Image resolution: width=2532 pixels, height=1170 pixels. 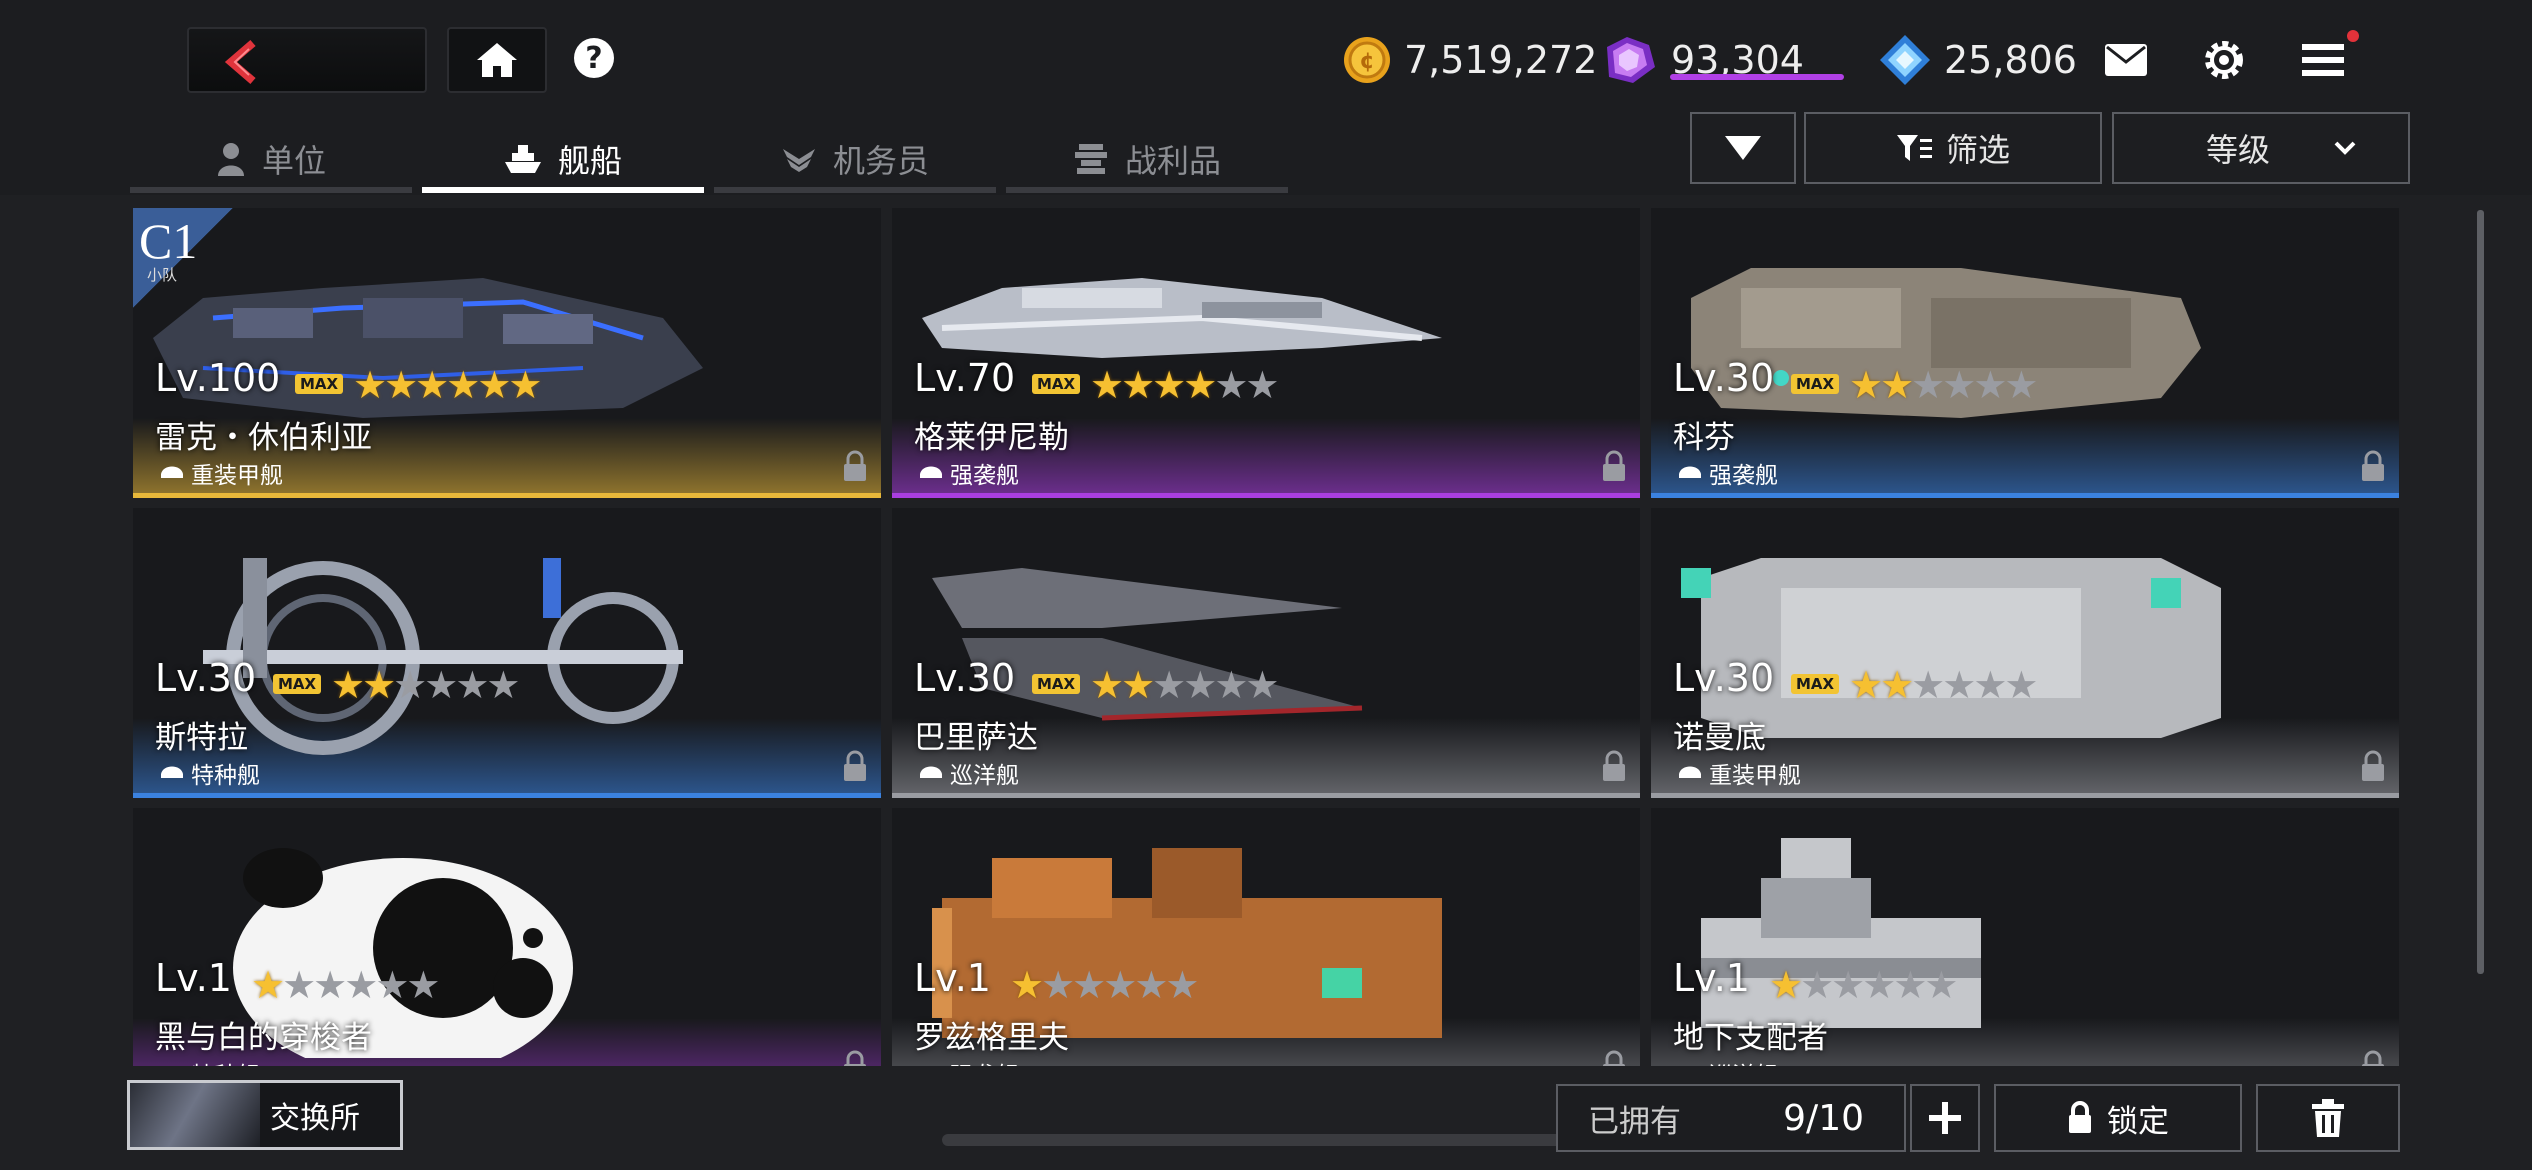 I want to click on filter-button: 筛选, so click(x=1953, y=148).